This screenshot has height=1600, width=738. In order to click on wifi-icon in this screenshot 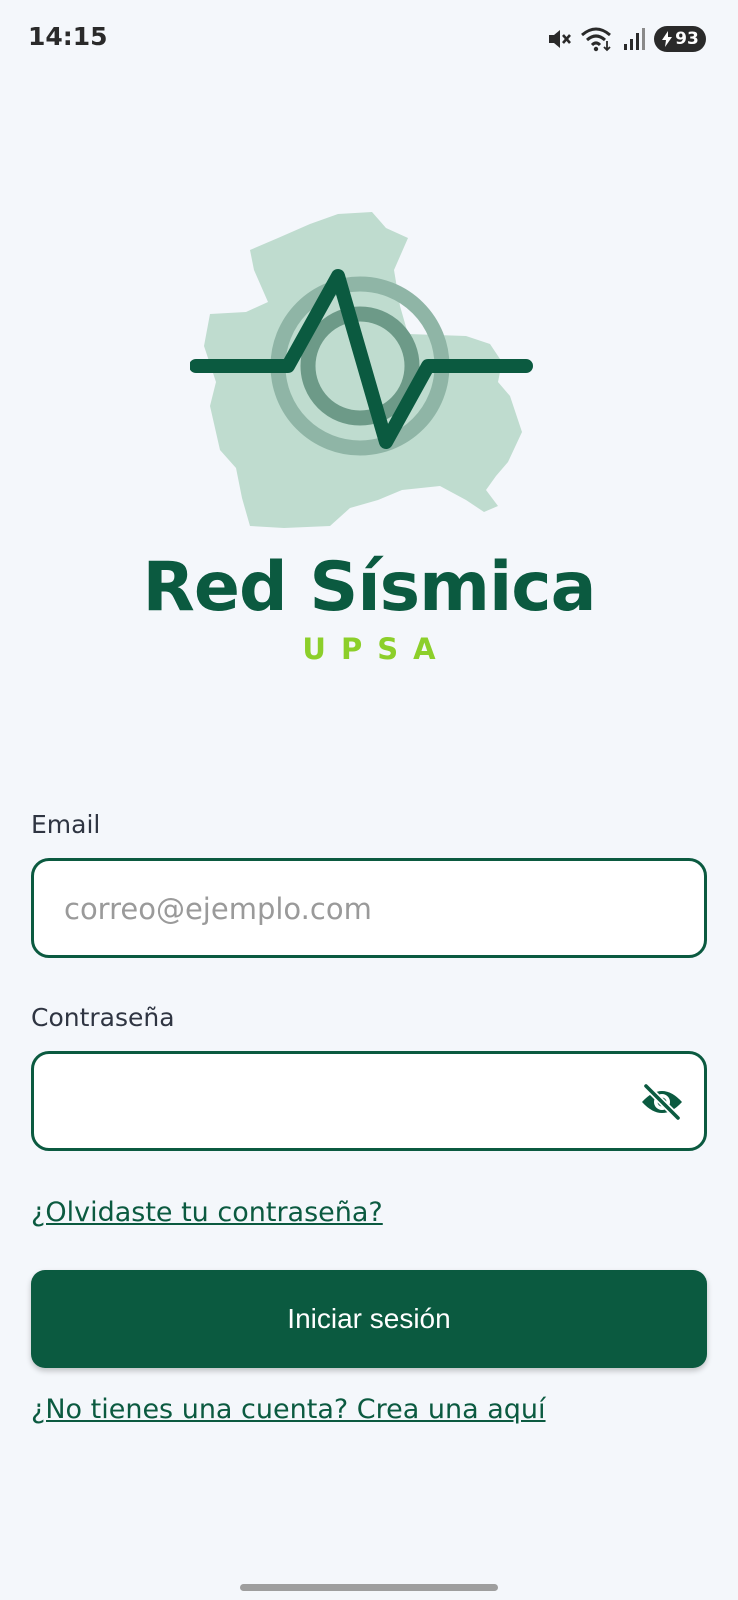, I will do `click(596, 39)`.